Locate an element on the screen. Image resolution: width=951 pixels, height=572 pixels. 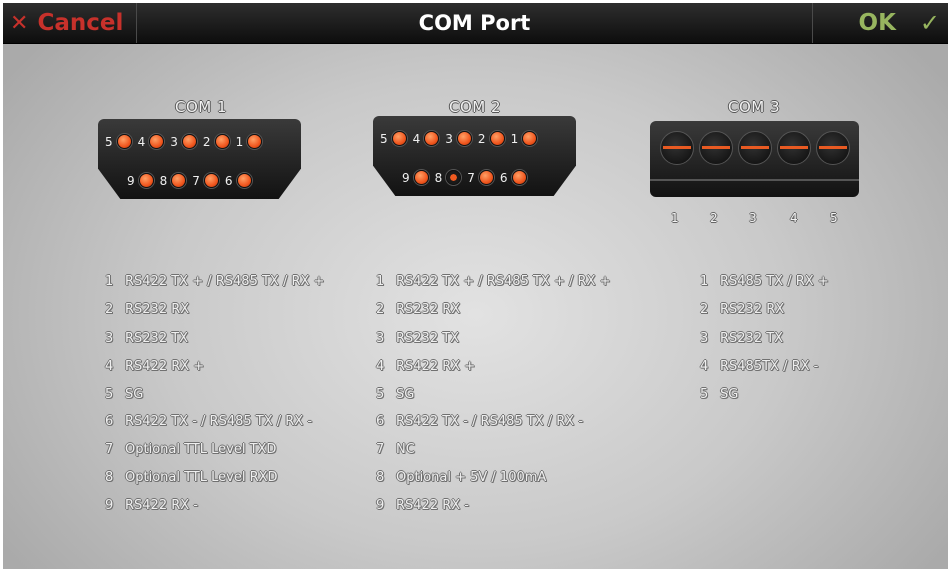
com1-pin-5: 5 is located at coordinates (118, 141).